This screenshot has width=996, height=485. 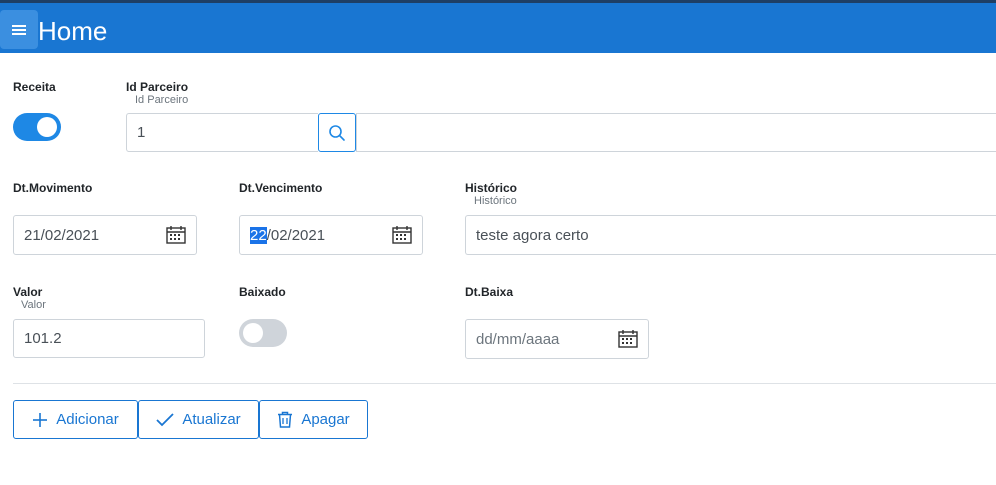 I want to click on trash-icon, so click(x=285, y=419).